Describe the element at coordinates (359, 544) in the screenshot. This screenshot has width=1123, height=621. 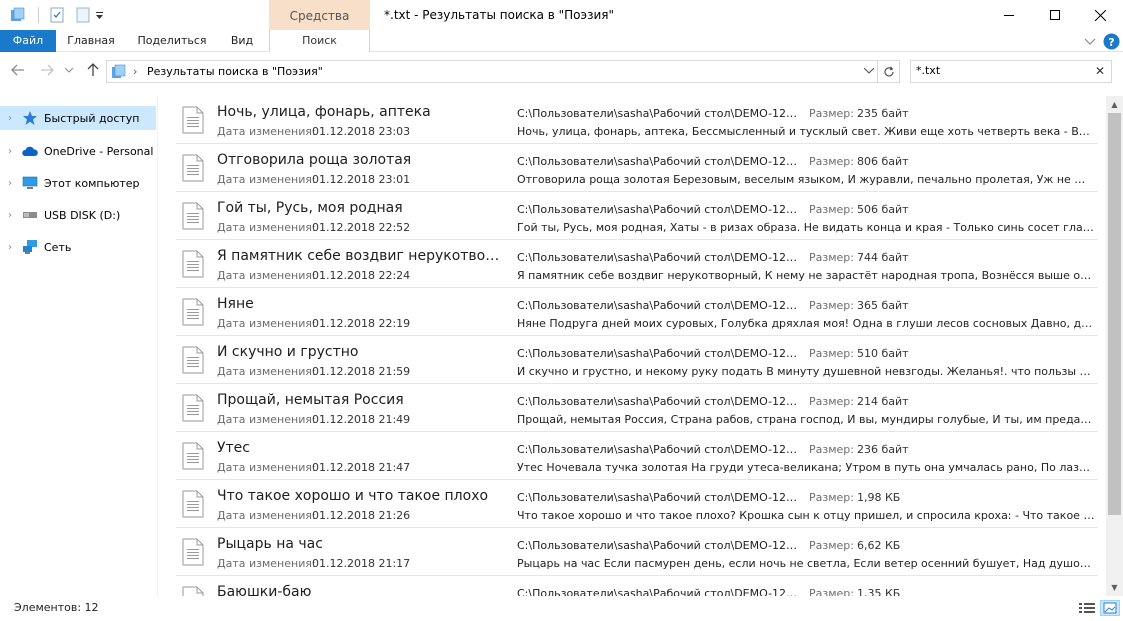
I see `file-name: Рыцарь на час` at that location.